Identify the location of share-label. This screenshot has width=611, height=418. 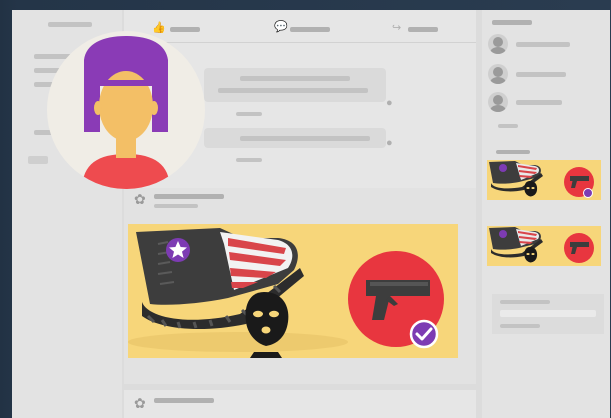
(423, 29).